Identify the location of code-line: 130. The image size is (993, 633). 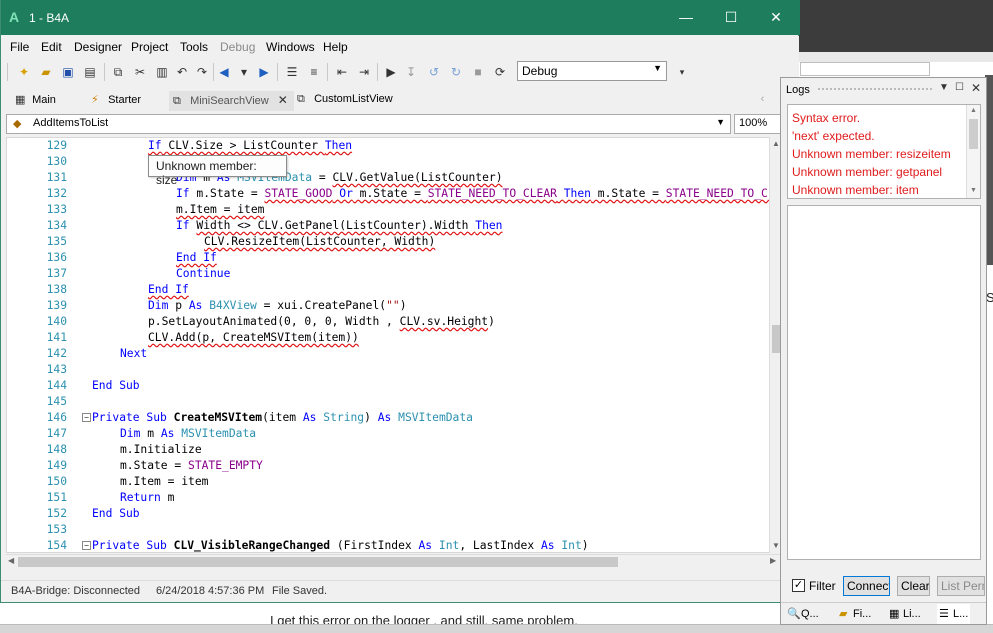
(394, 162).